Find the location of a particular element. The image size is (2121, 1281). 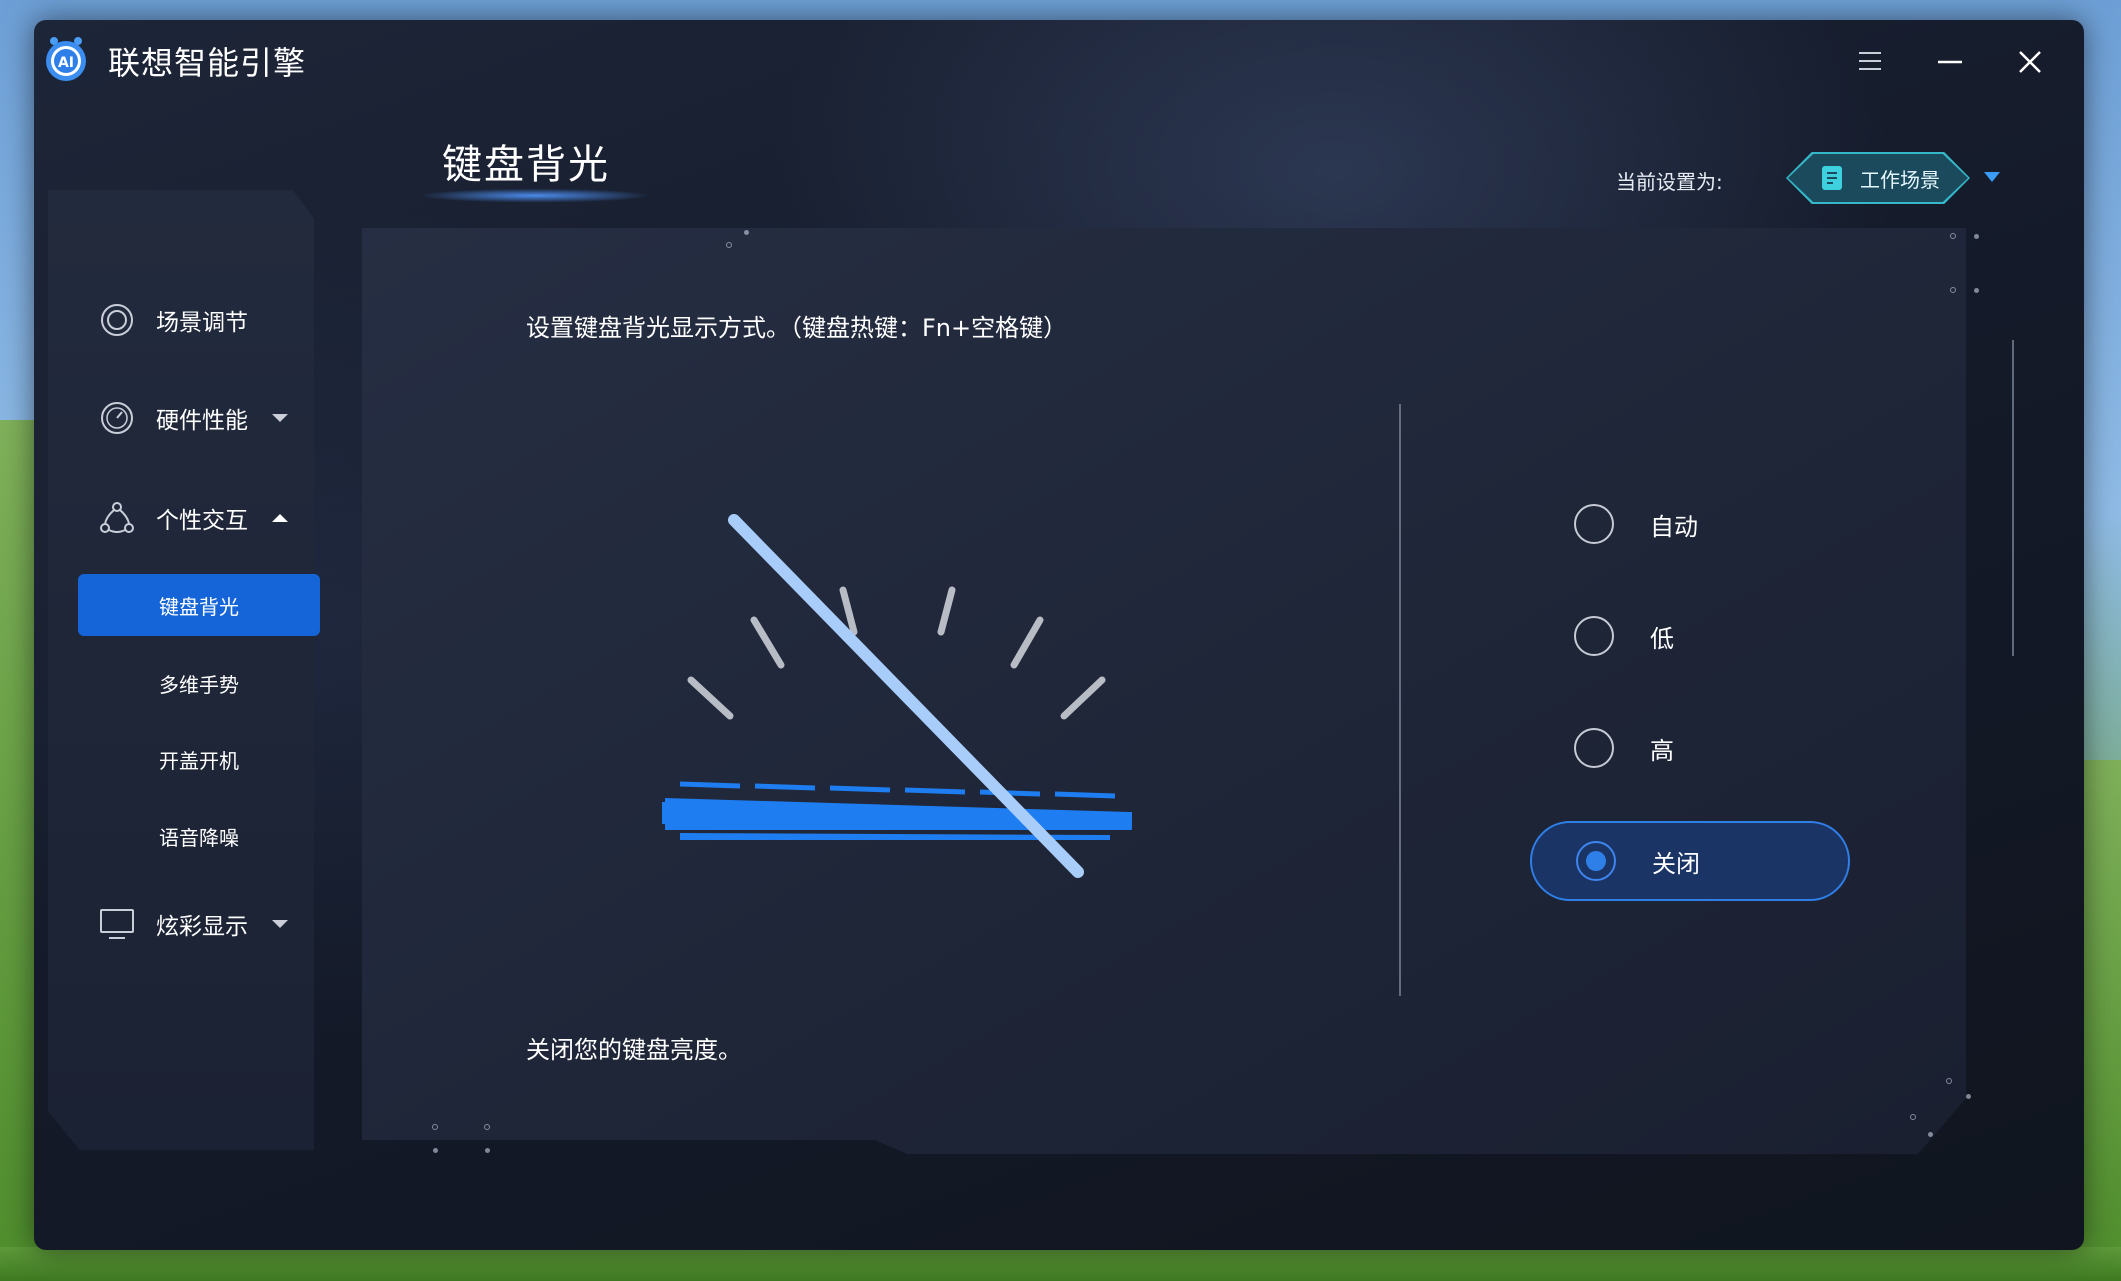

interaction-icon is located at coordinates (117, 517).